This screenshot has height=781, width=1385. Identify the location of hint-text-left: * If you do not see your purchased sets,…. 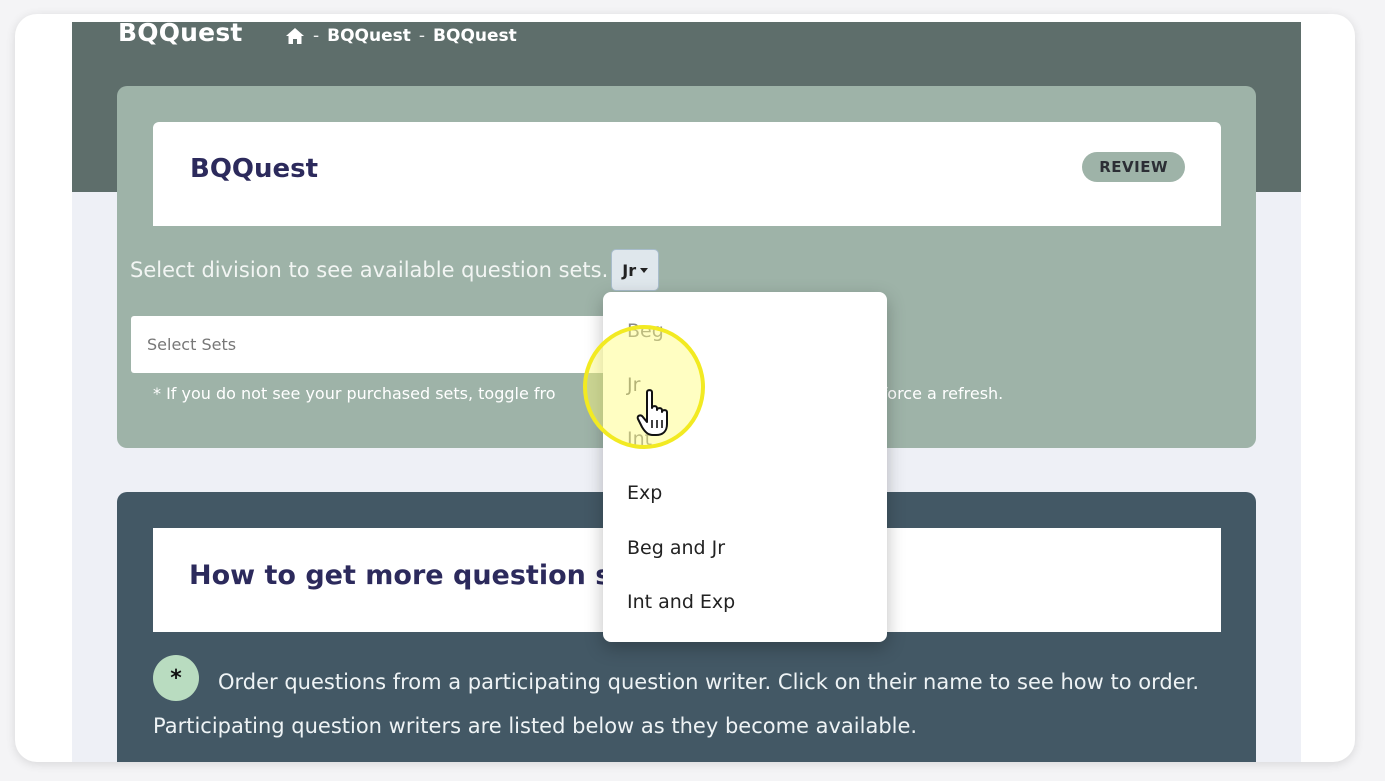
(354, 393).